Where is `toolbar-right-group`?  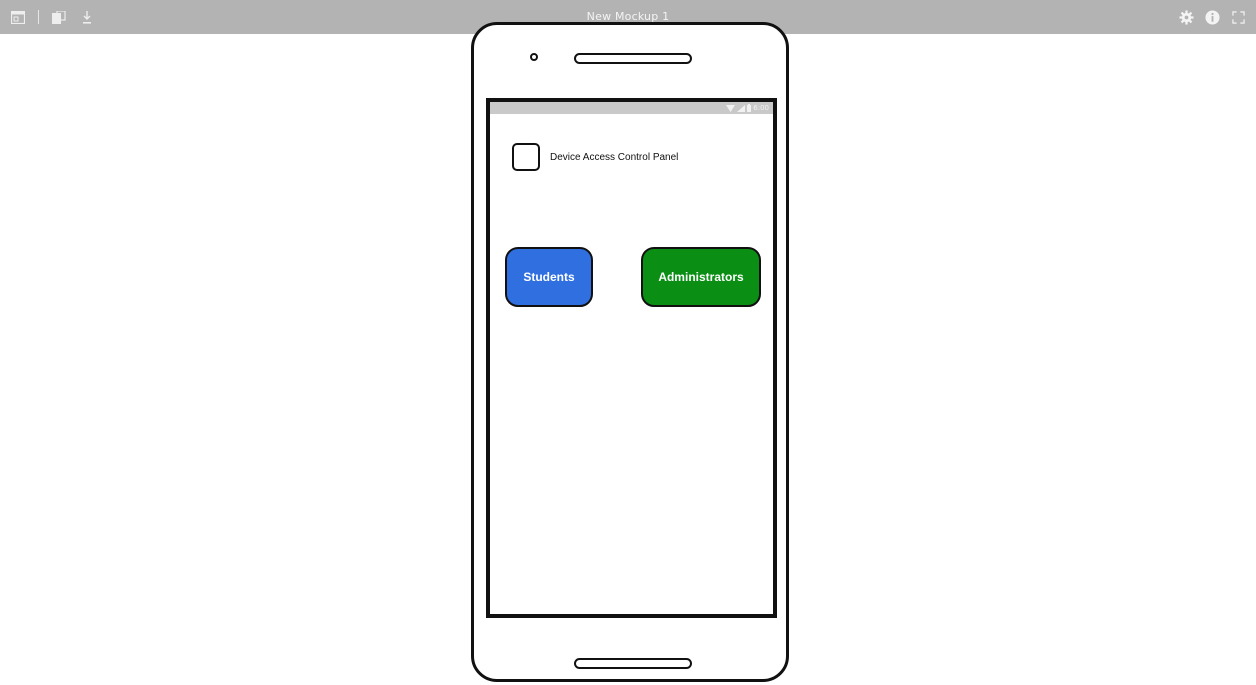
toolbar-right-group is located at coordinates (1212, 17).